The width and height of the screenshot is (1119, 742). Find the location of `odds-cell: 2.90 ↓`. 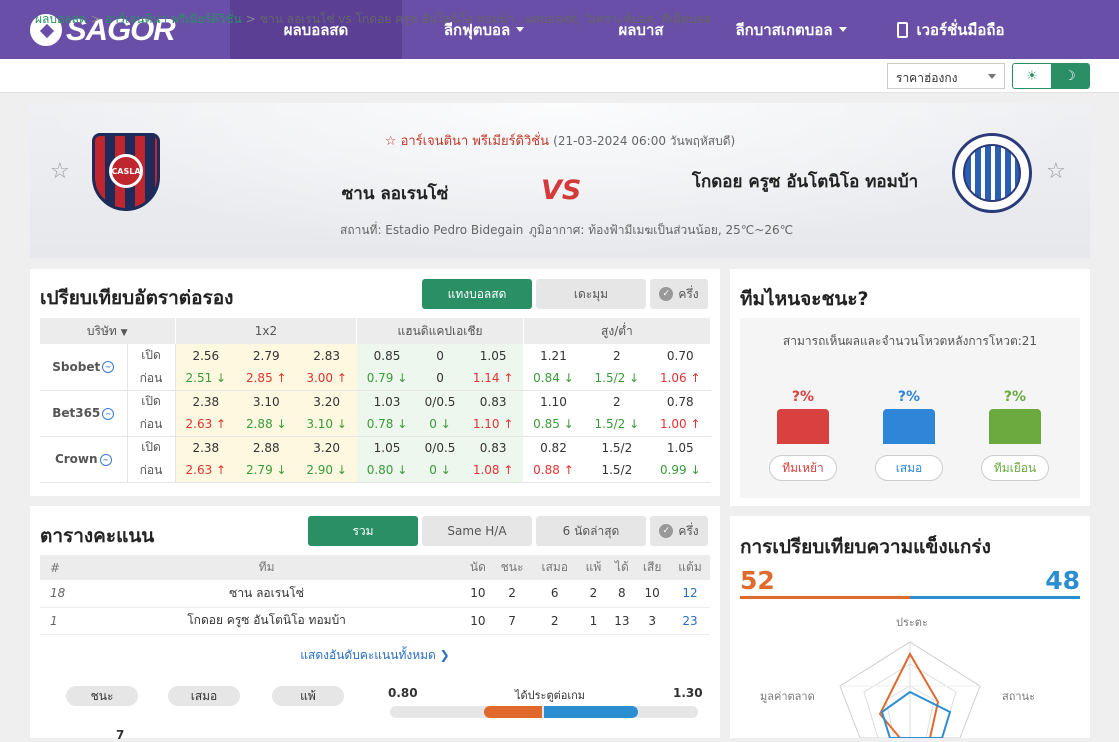

odds-cell: 2.90 ↓ is located at coordinates (326, 471).